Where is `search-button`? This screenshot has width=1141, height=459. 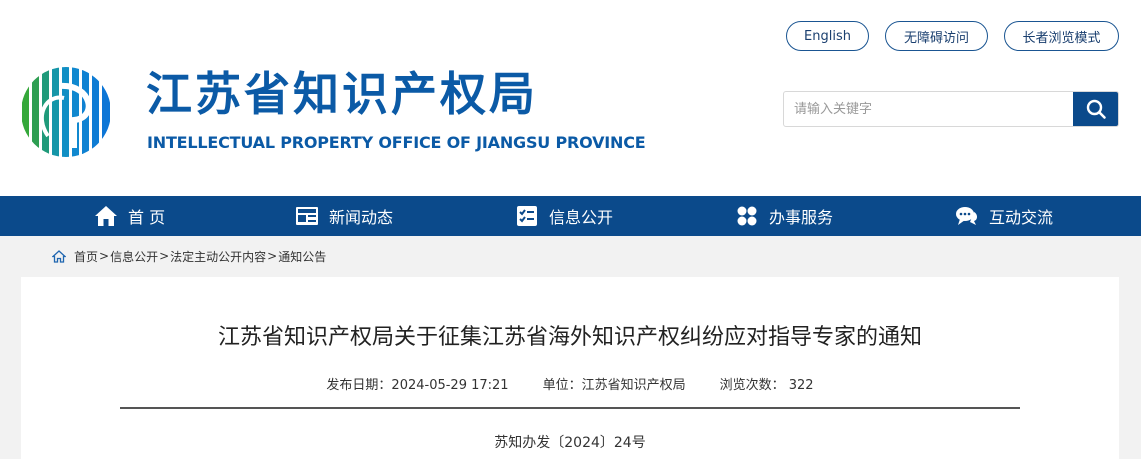 search-button is located at coordinates (1095, 109).